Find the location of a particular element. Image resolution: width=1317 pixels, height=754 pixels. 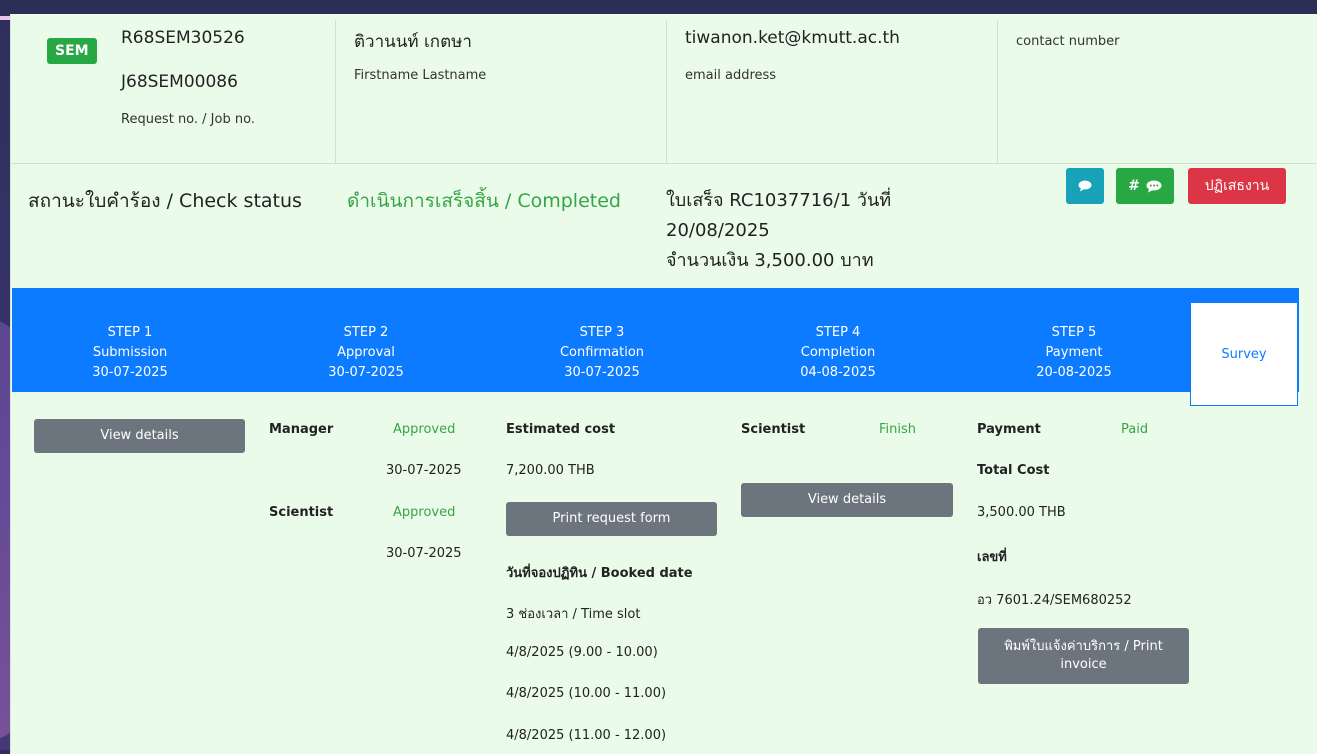

print-request-form-button: Print request form is located at coordinates (611, 519).